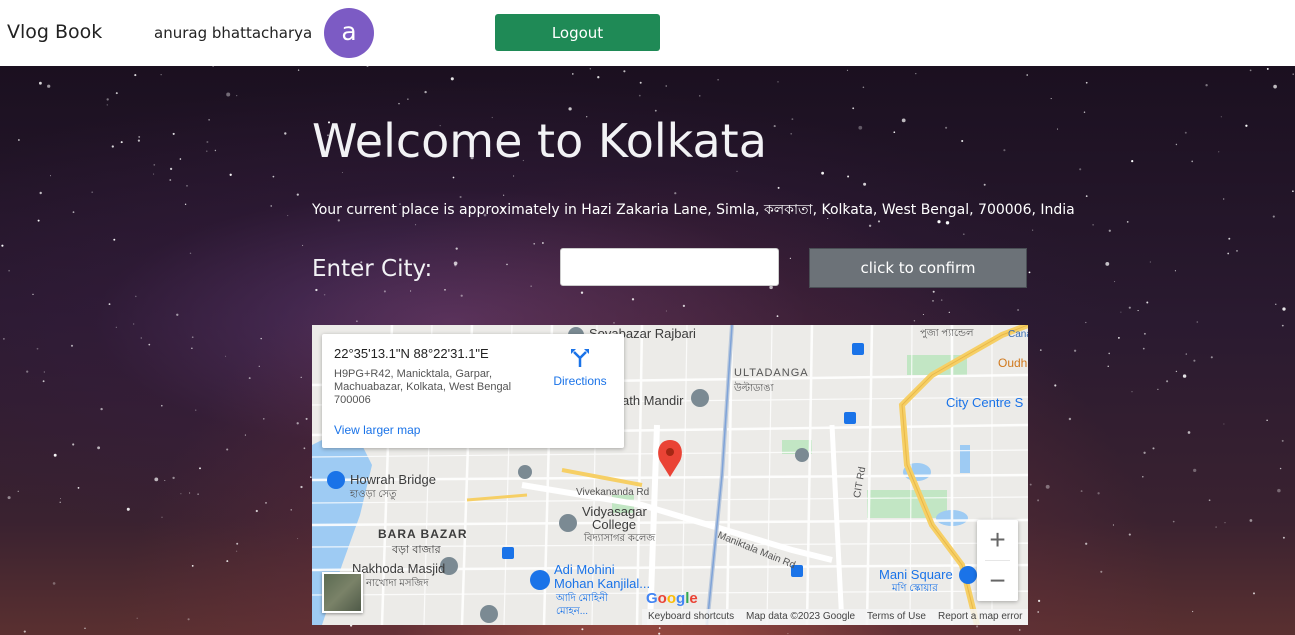  Describe the element at coordinates (691, 617) in the screenshot. I see `keyboard-shortcuts-link: Keyboard shortcuts` at that location.